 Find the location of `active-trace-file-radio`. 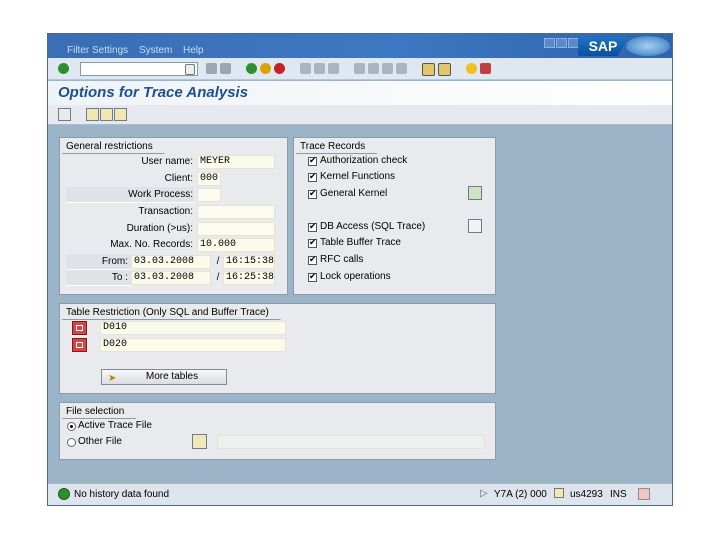

active-trace-file-radio is located at coordinates (71, 426).